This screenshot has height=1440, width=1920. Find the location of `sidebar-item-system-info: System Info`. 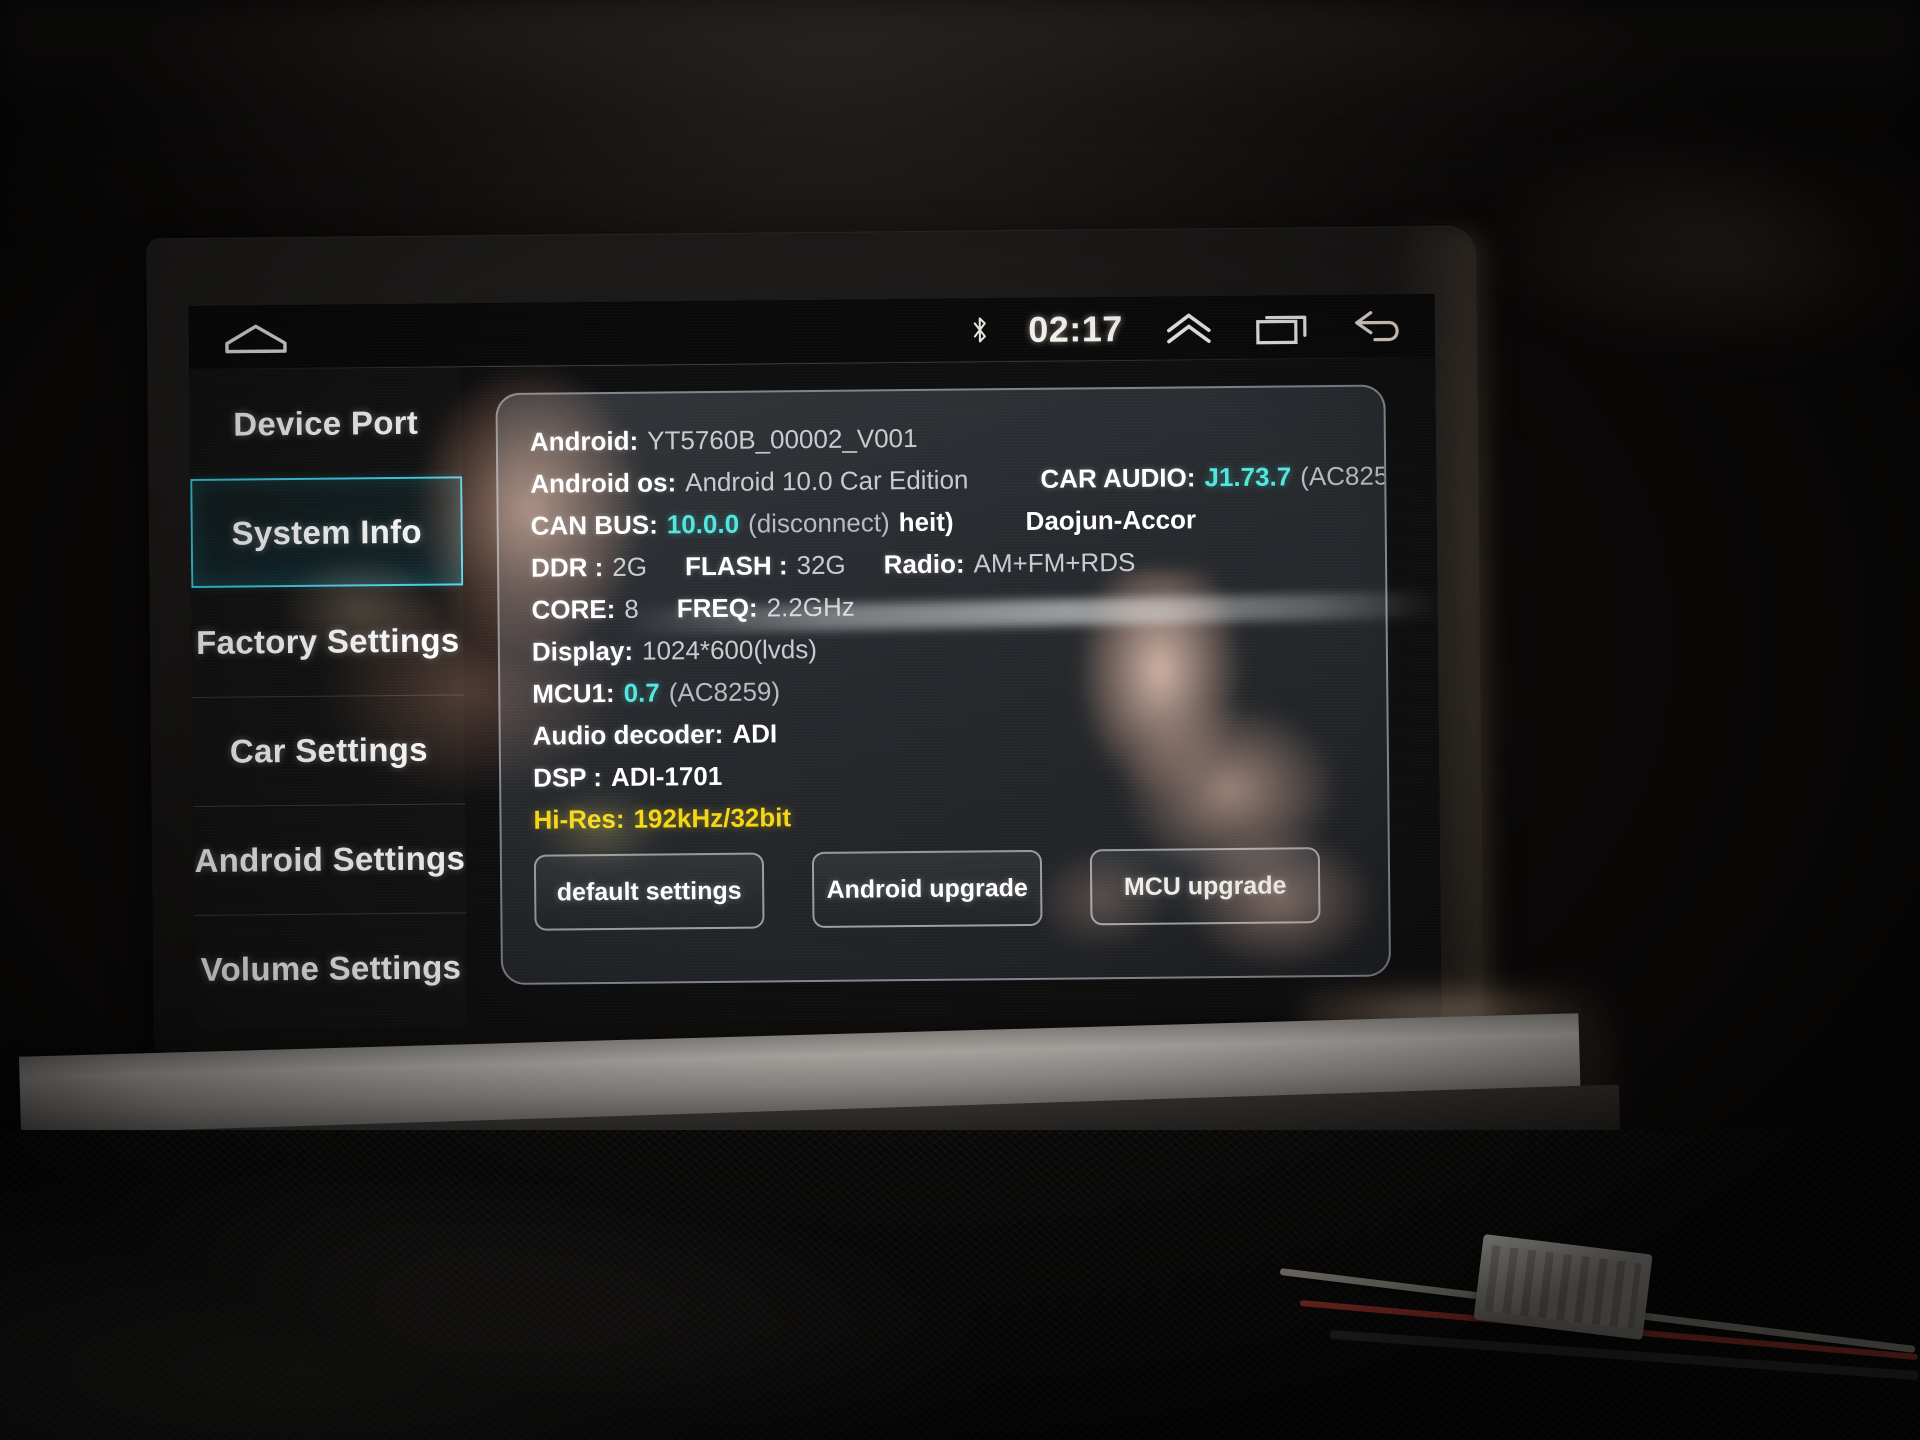

sidebar-item-system-info: System Info is located at coordinates (327, 532).